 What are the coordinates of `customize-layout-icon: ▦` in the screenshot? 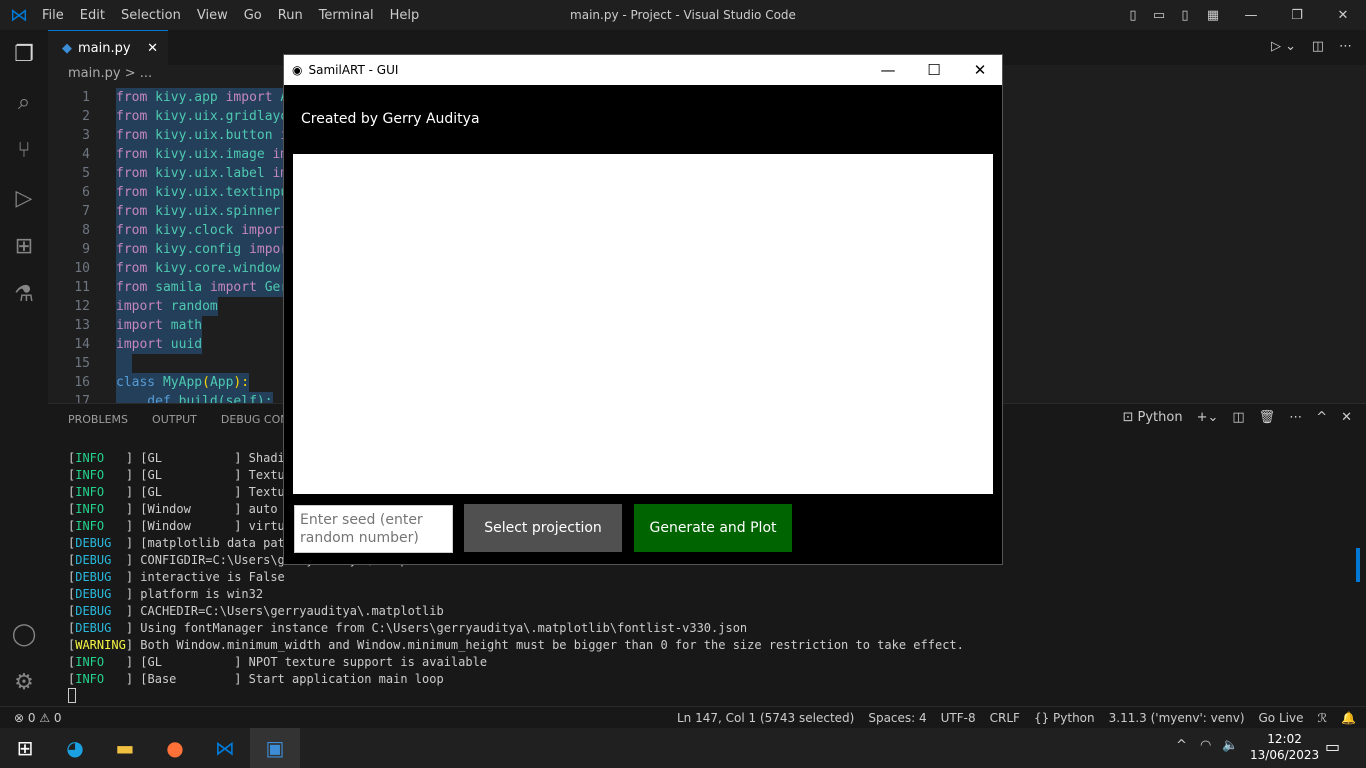 It's located at (1213, 15).